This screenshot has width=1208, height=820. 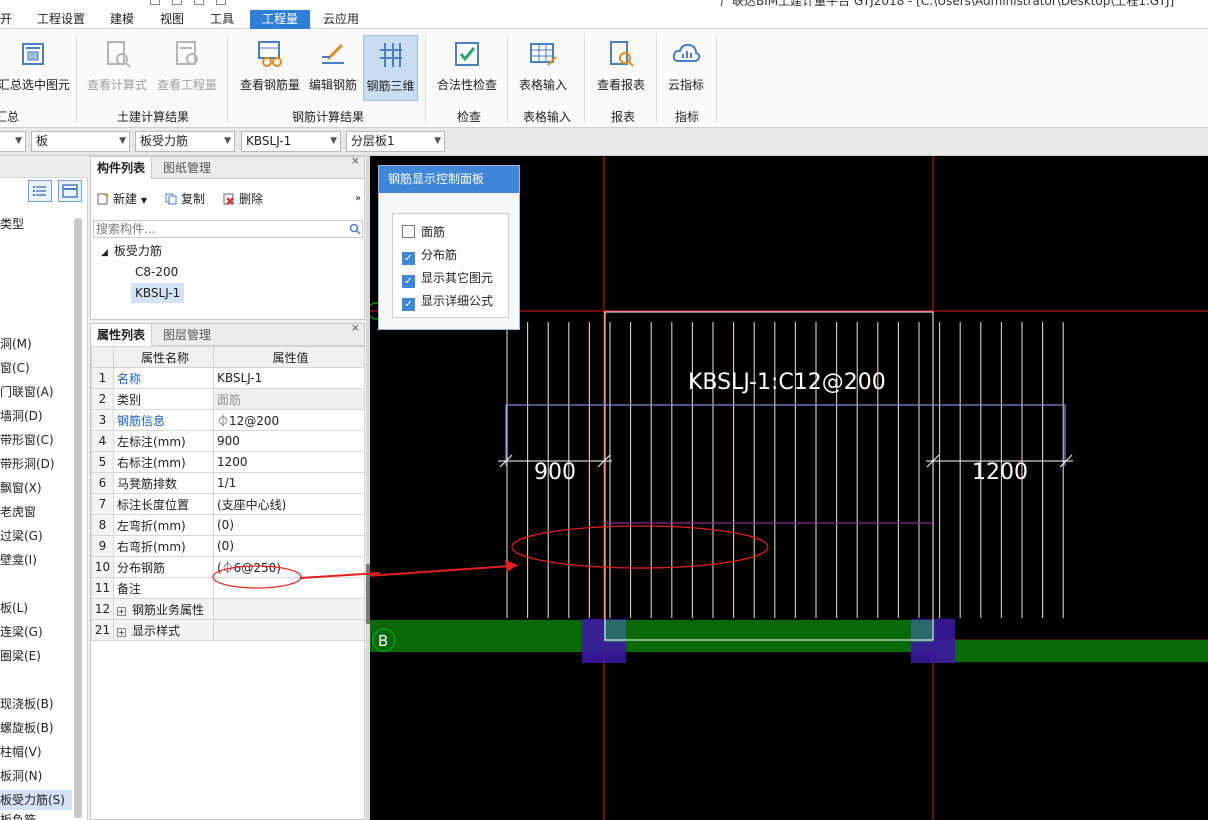 What do you see at coordinates (102, 504) in the screenshot?
I see `row-index: 7` at bounding box center [102, 504].